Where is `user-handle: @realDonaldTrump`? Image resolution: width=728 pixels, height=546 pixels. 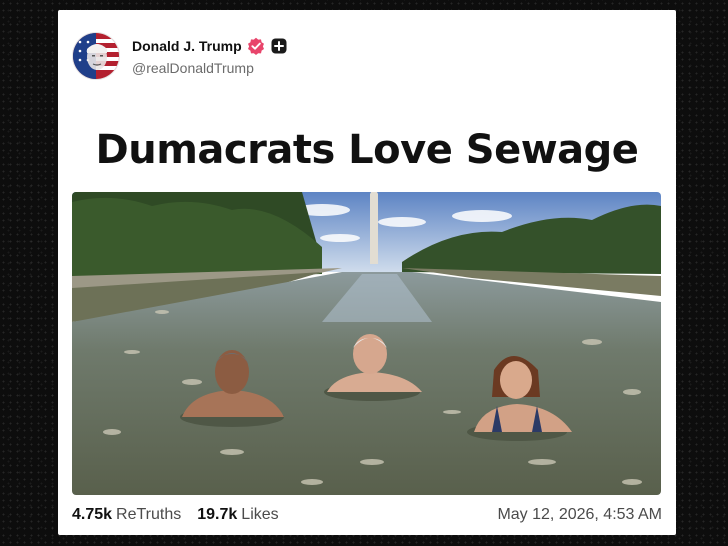
user-handle: @realDonaldTrump is located at coordinates (210, 68).